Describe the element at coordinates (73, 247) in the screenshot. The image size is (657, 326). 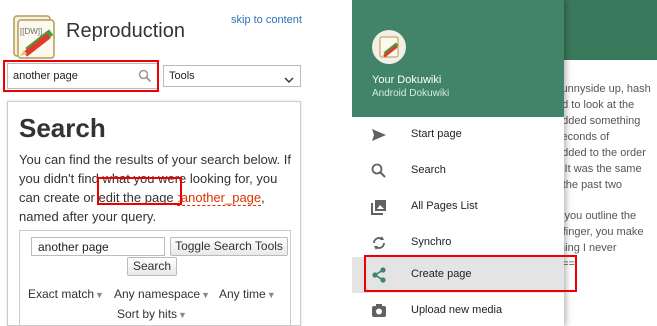
I see `query-value: another page` at that location.